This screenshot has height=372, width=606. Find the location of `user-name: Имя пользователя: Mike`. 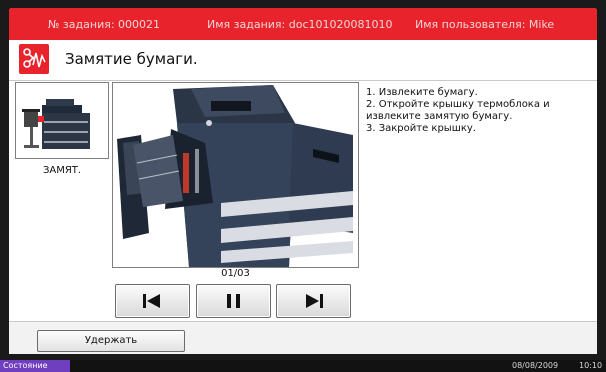

user-name: Имя пользователя: Mike is located at coordinates (485, 24).